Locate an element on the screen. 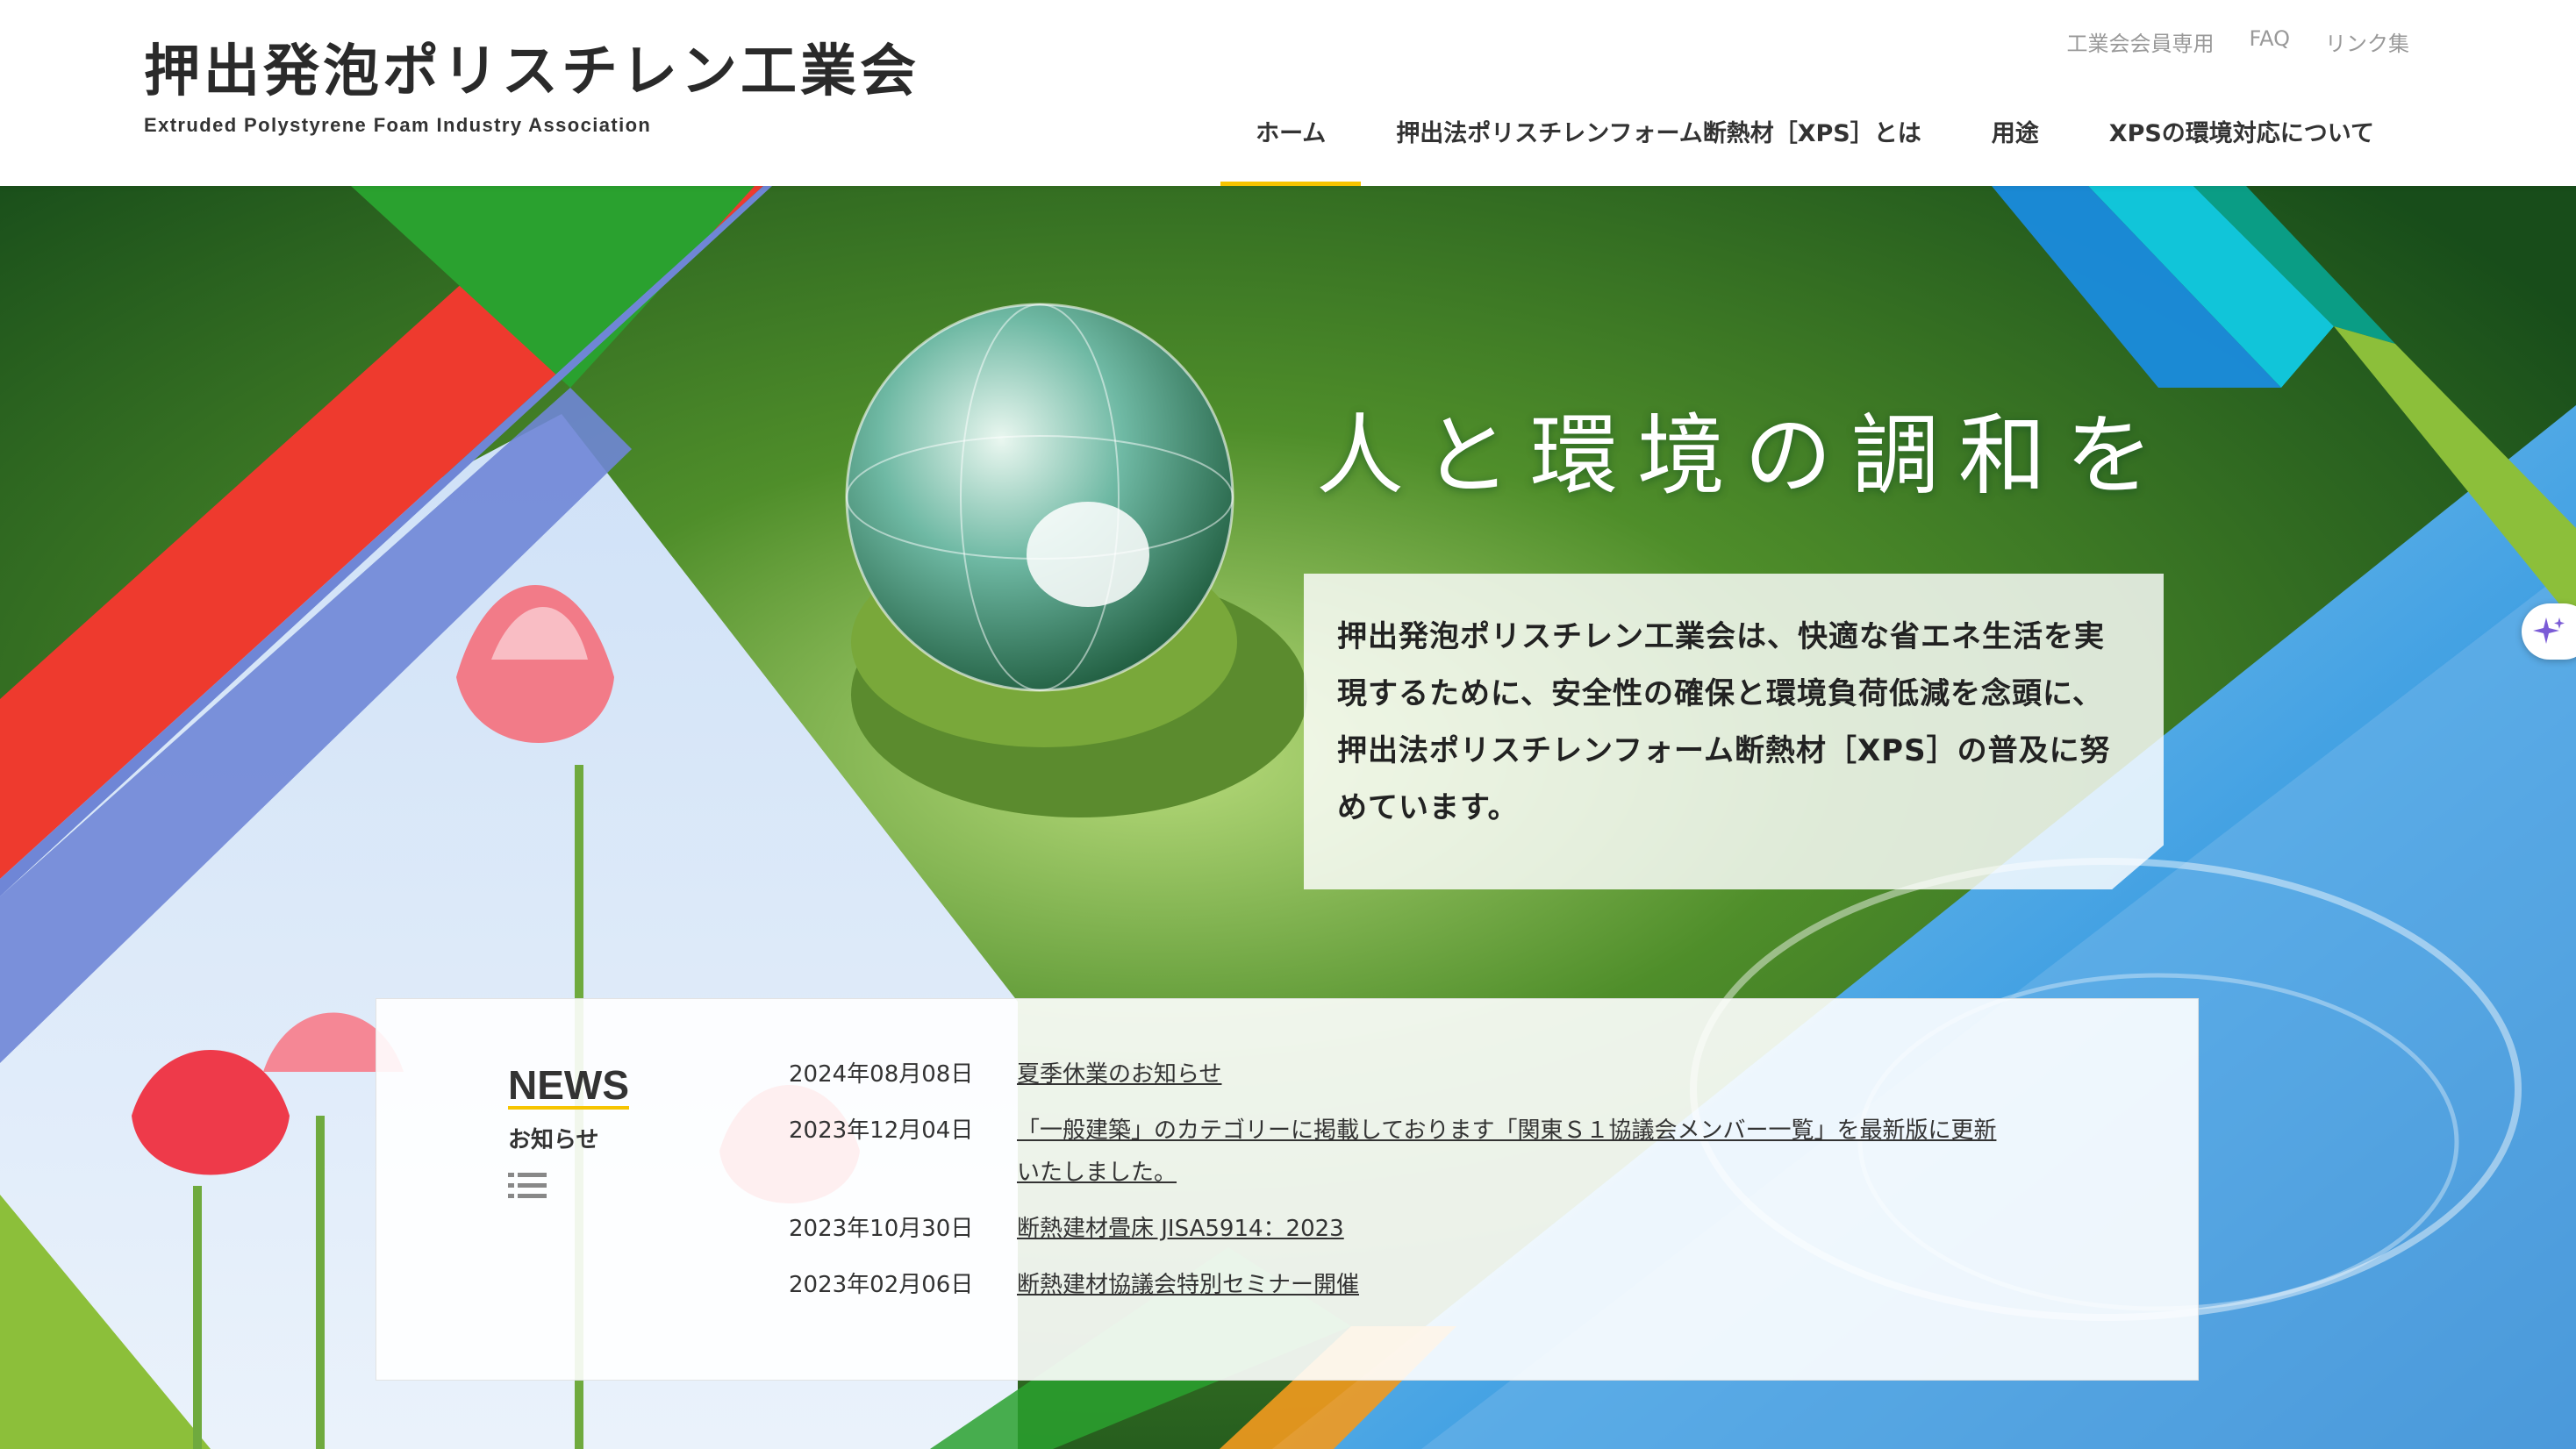 The height and width of the screenshot is (1449, 2576). news-date: 2023年02月06日 is located at coordinates (881, 1285).